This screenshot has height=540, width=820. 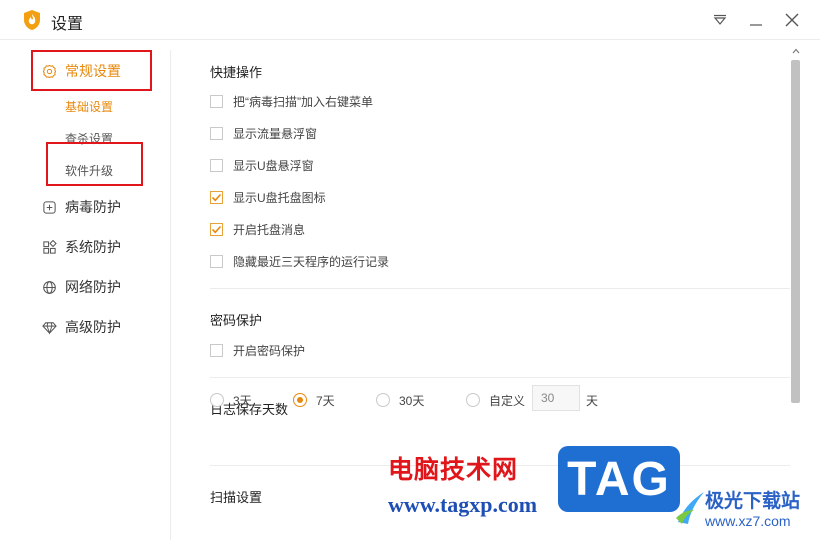 I want to click on diamond-icon, so click(x=49, y=327).